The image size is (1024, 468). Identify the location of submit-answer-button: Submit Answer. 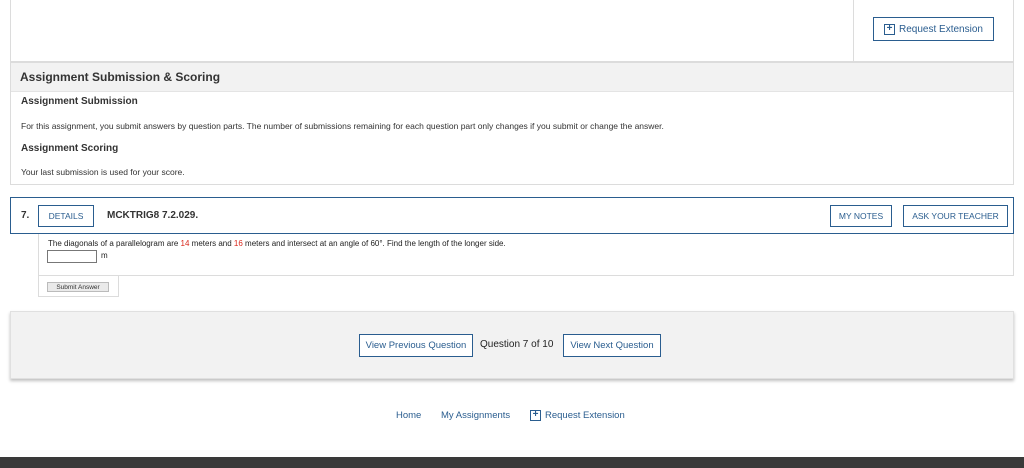
(78, 287).